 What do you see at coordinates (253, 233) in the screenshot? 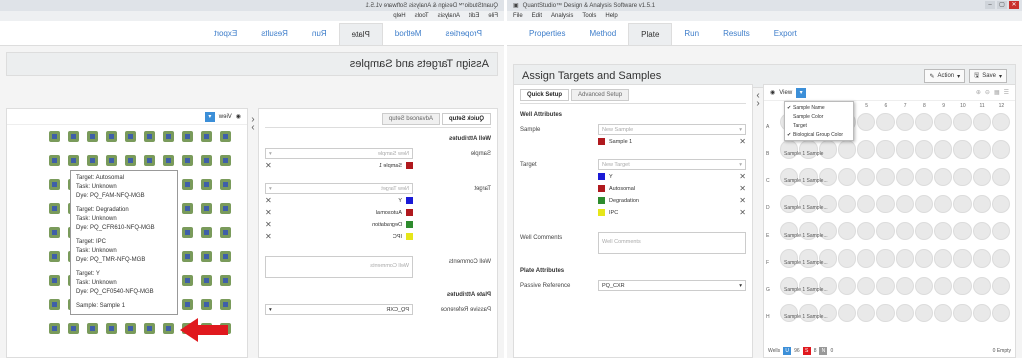
I see `collapse-handle: ‹ ›` at bounding box center [253, 233].